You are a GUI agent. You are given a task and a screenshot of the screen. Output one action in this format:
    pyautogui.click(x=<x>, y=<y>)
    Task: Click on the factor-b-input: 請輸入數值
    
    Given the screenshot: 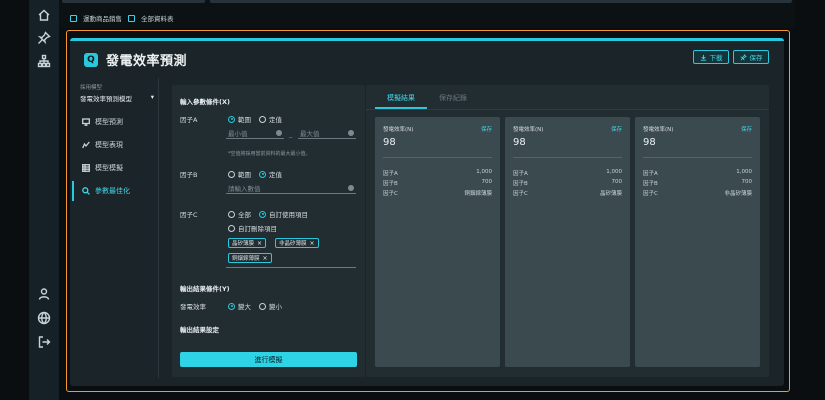 What is the action you would take?
    pyautogui.click(x=291, y=188)
    